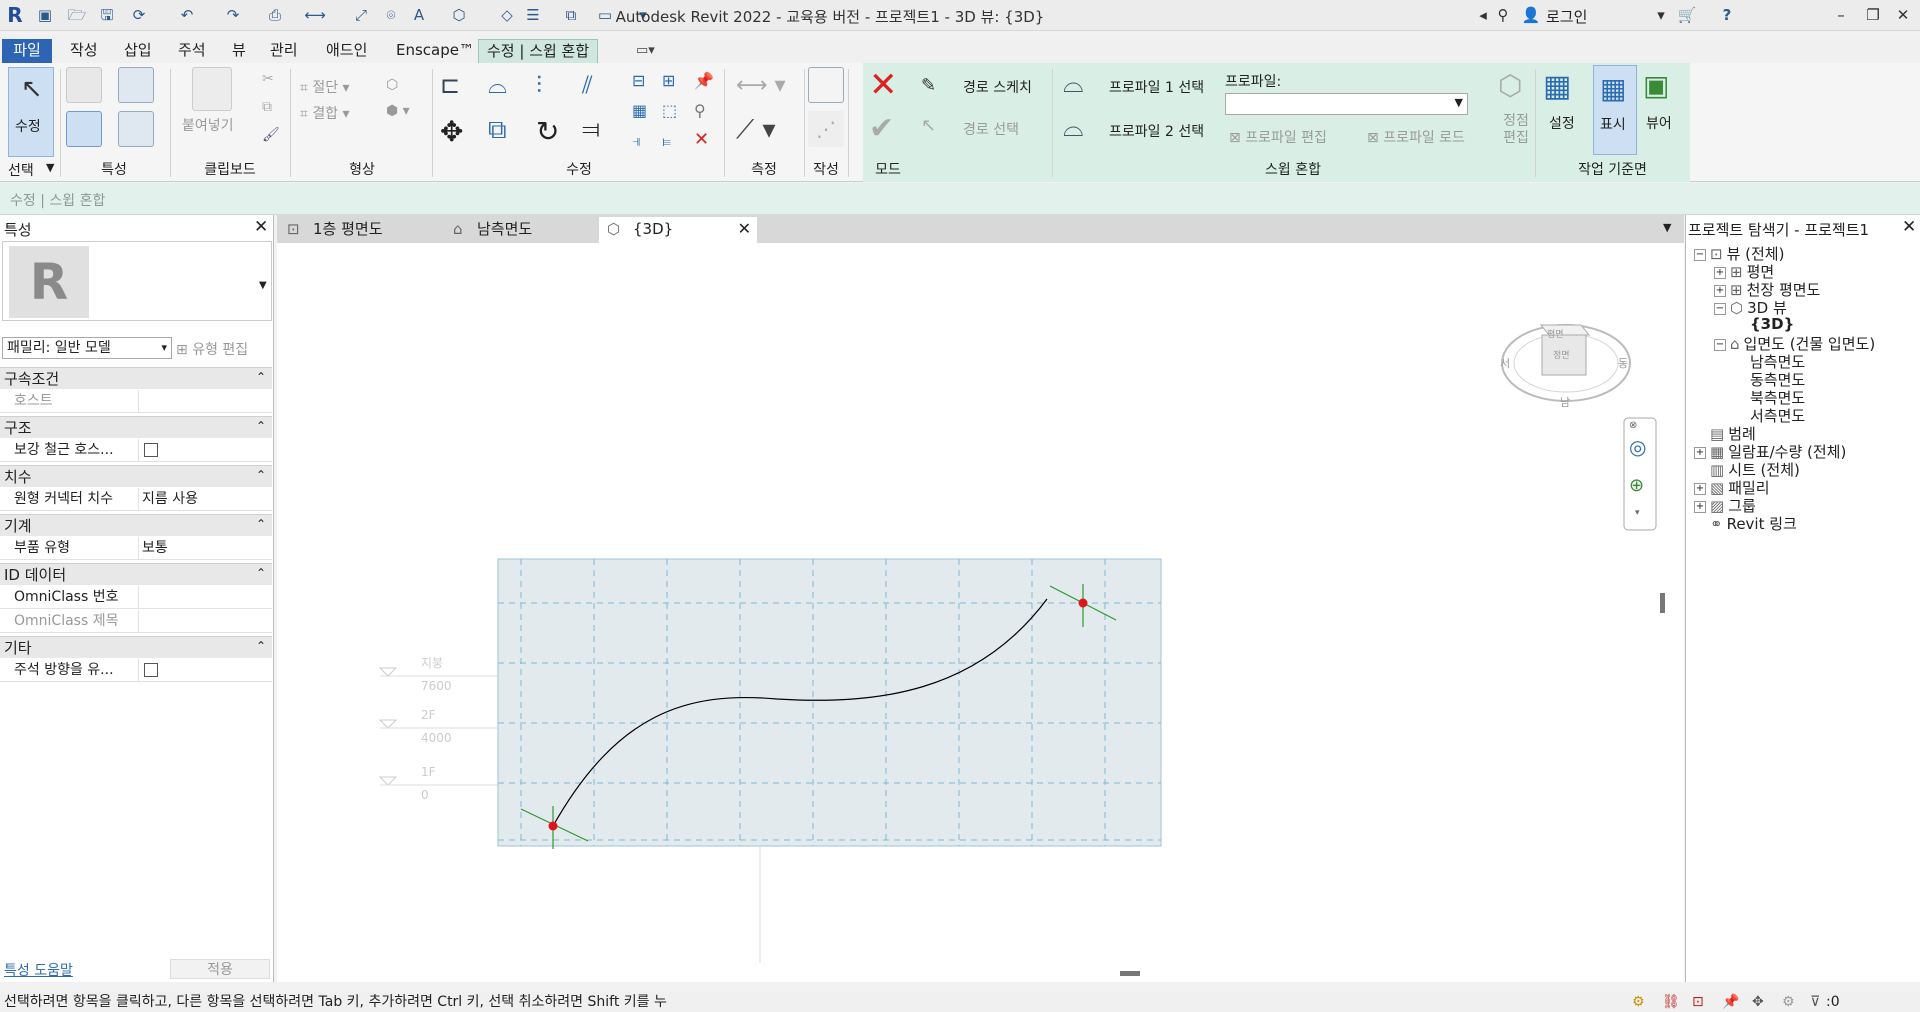 The width and height of the screenshot is (1920, 1012). Describe the element at coordinates (591, 129) in the screenshot. I see `trim-extend-icon: ⫤` at that location.